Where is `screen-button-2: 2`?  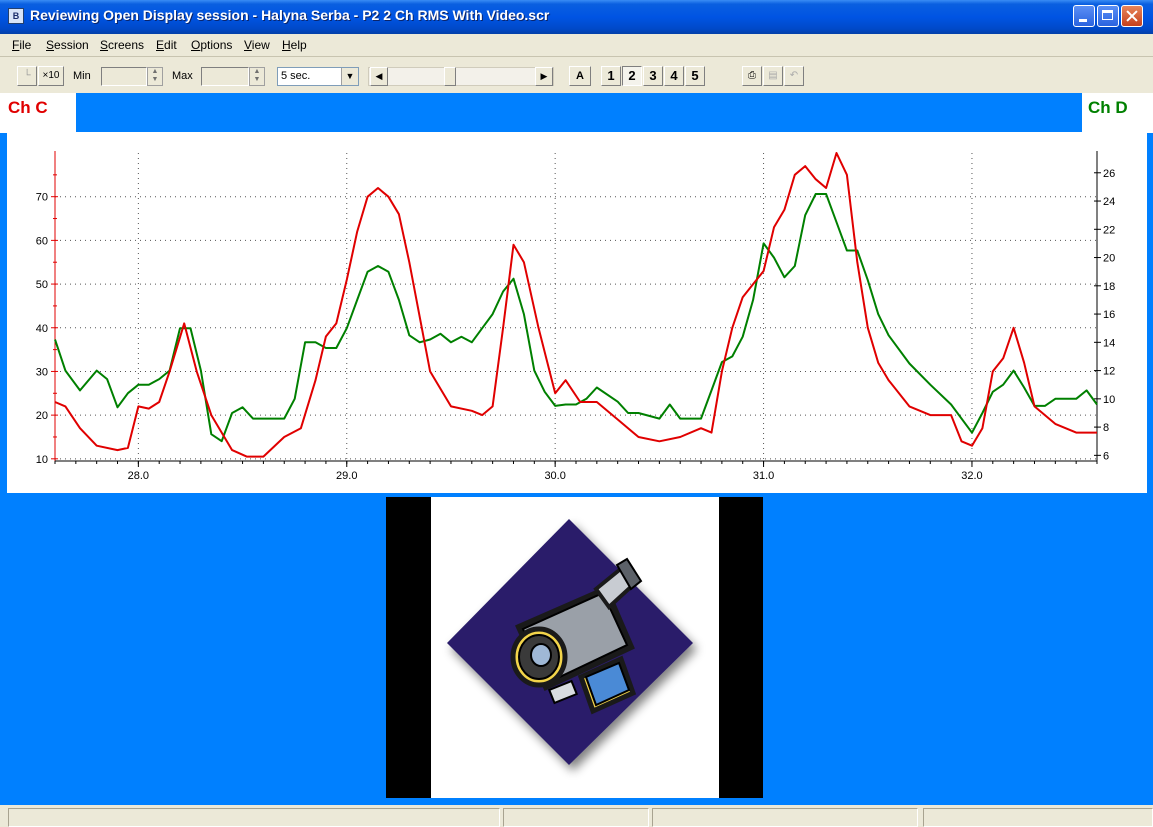 screen-button-2: 2 is located at coordinates (632, 76).